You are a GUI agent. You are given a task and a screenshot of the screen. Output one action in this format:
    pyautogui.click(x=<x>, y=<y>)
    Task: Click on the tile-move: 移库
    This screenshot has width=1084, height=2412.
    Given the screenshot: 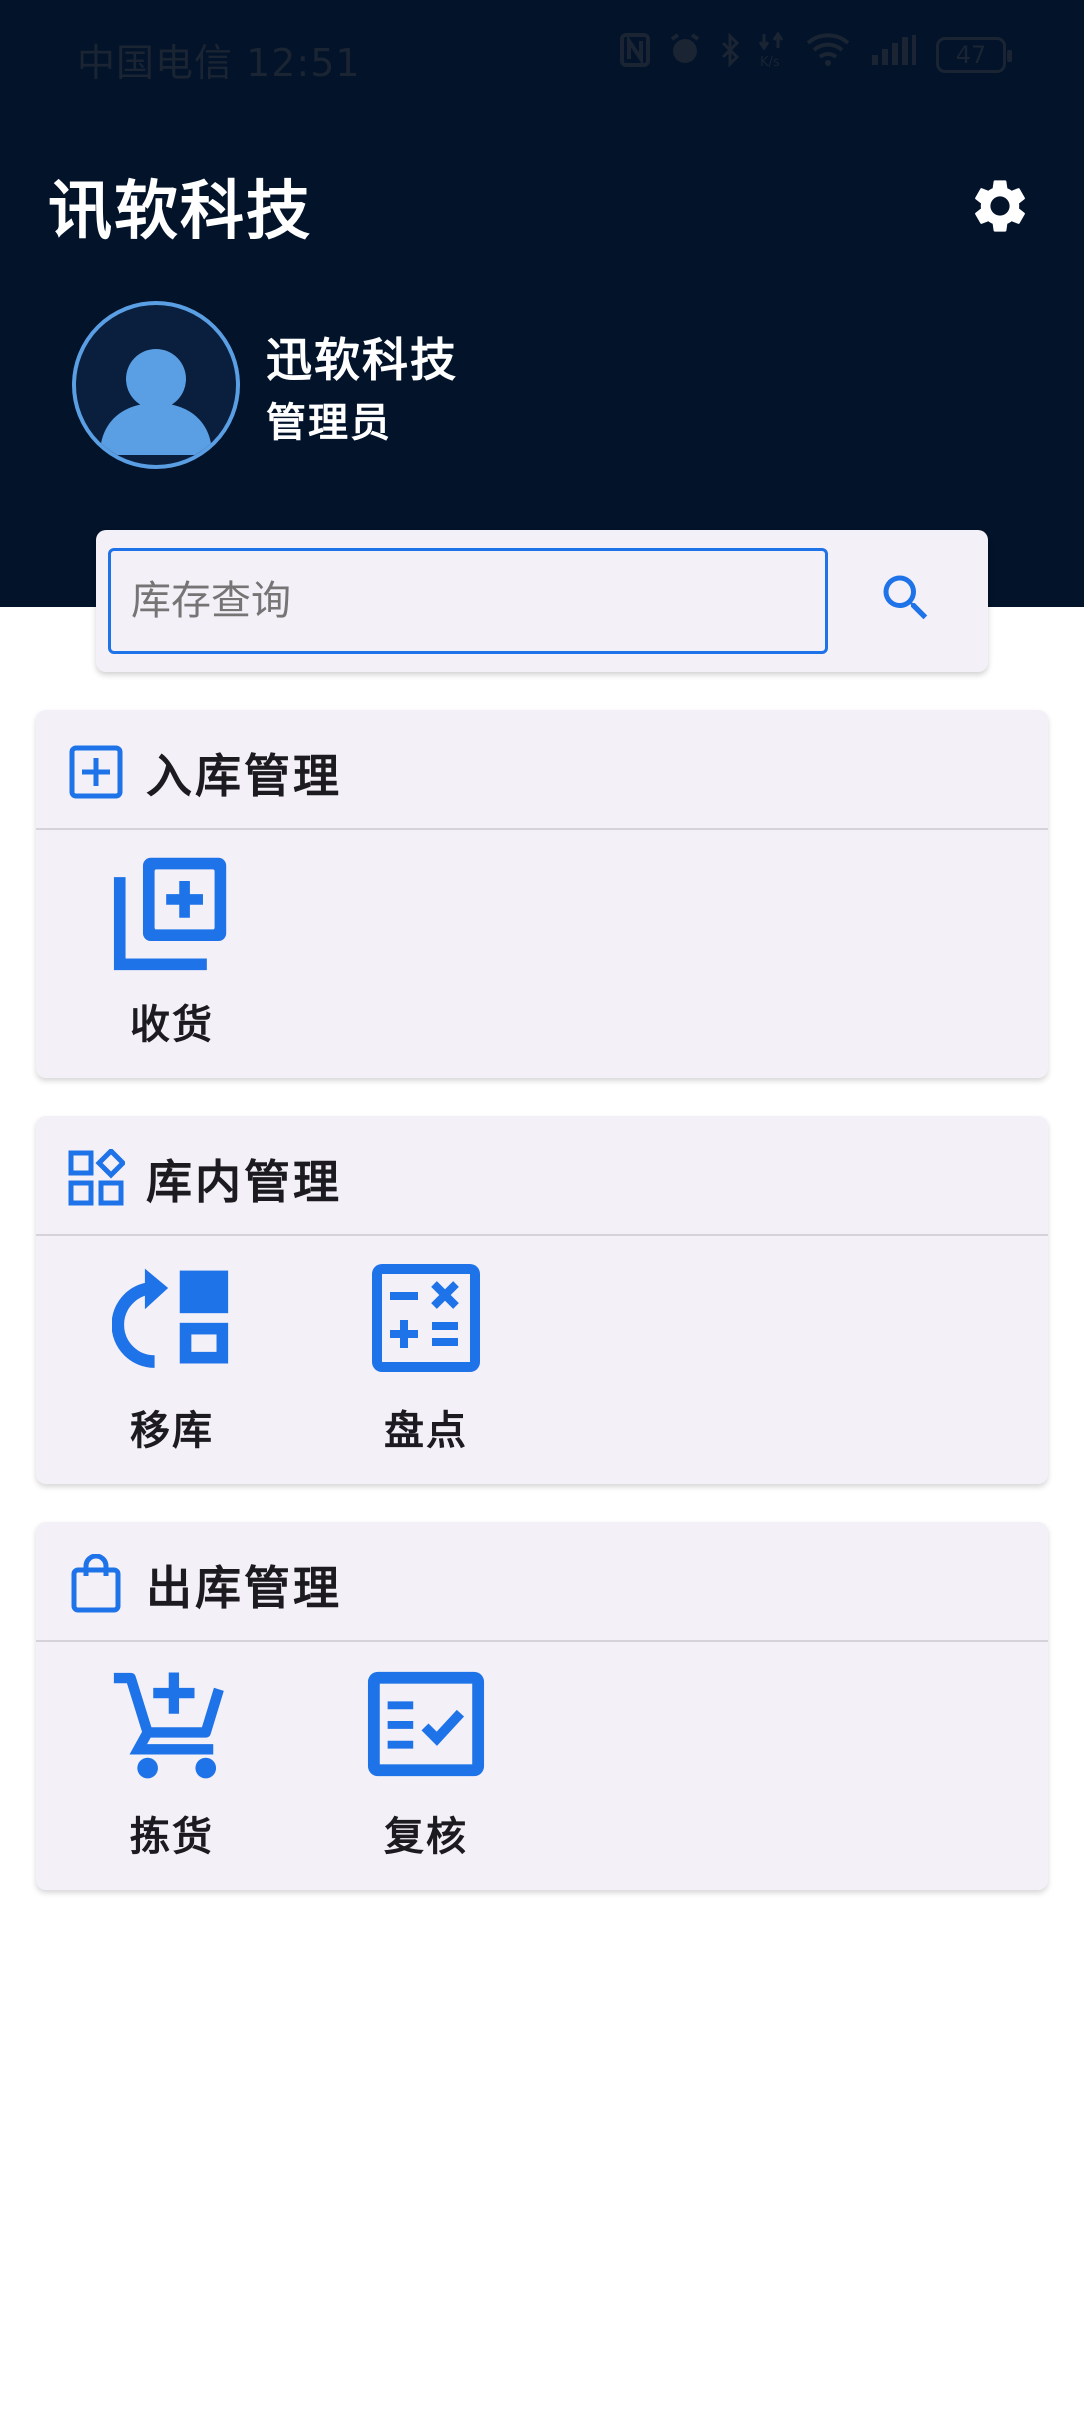 What is the action you would take?
    pyautogui.click(x=172, y=1363)
    